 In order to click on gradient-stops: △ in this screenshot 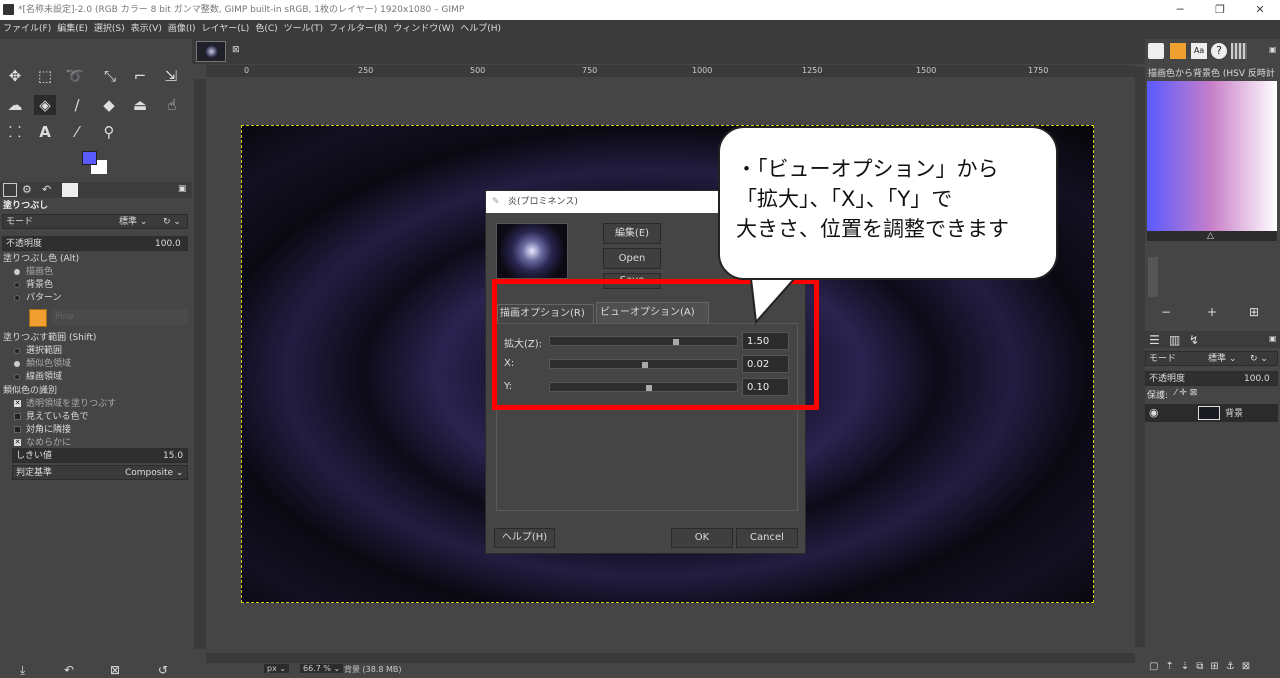, I will do `click(1212, 236)`.